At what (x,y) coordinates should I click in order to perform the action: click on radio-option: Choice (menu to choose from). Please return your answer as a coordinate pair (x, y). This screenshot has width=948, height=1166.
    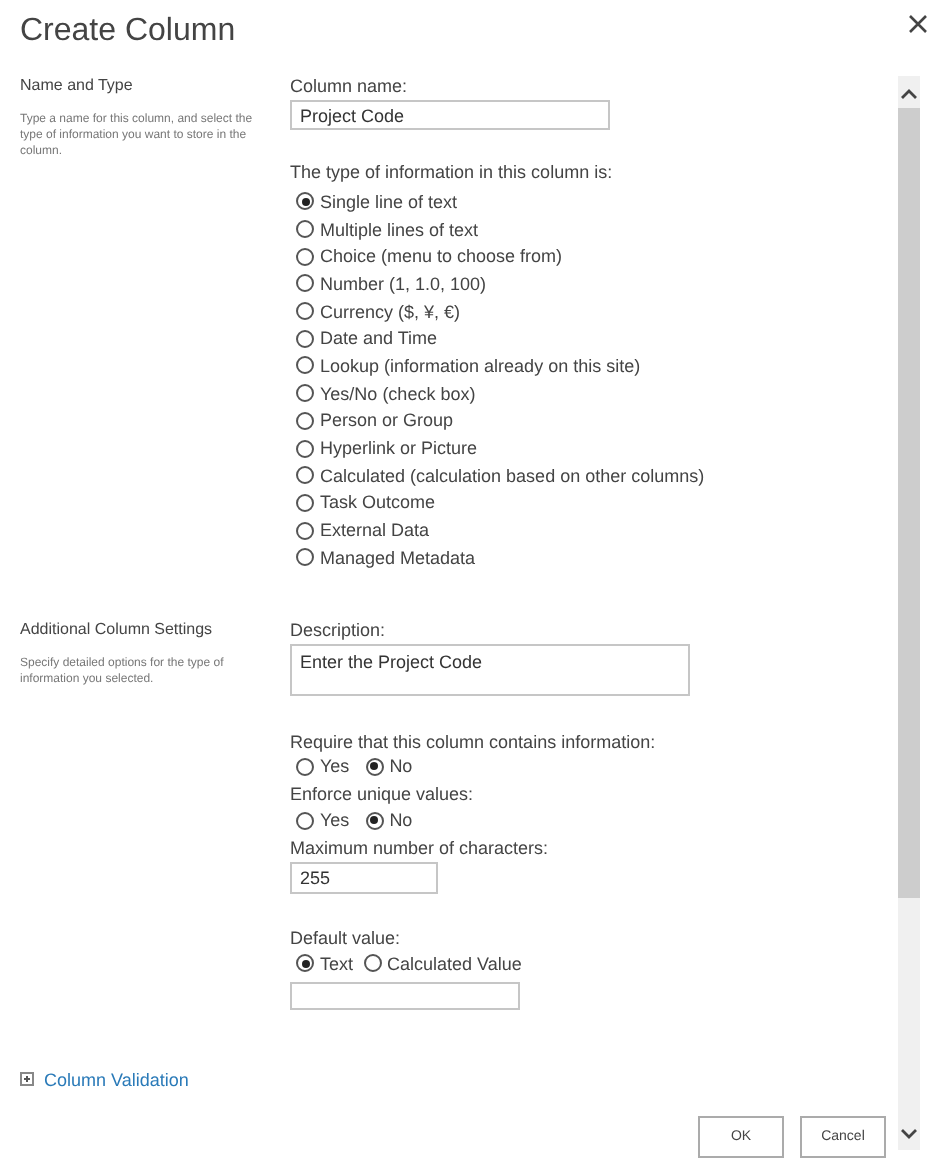
    Looking at the image, I should click on (500, 256).